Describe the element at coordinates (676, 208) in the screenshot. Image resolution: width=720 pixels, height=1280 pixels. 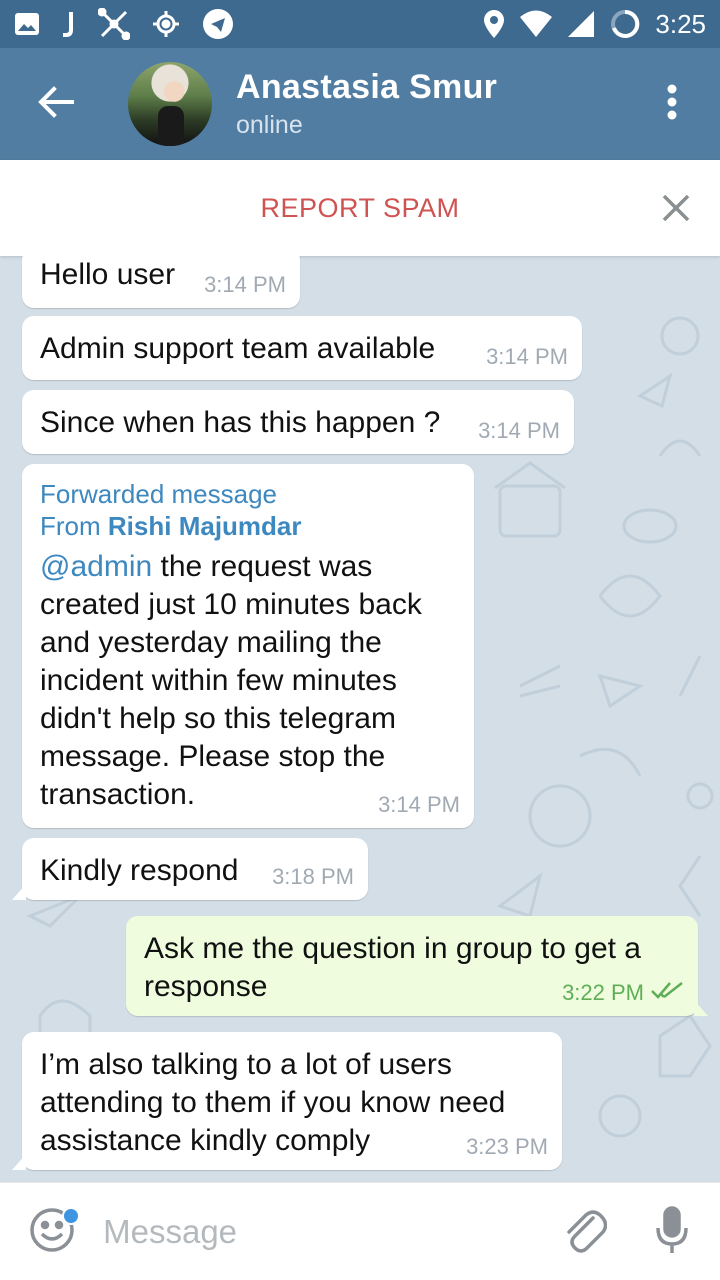
I see `close-icon` at that location.